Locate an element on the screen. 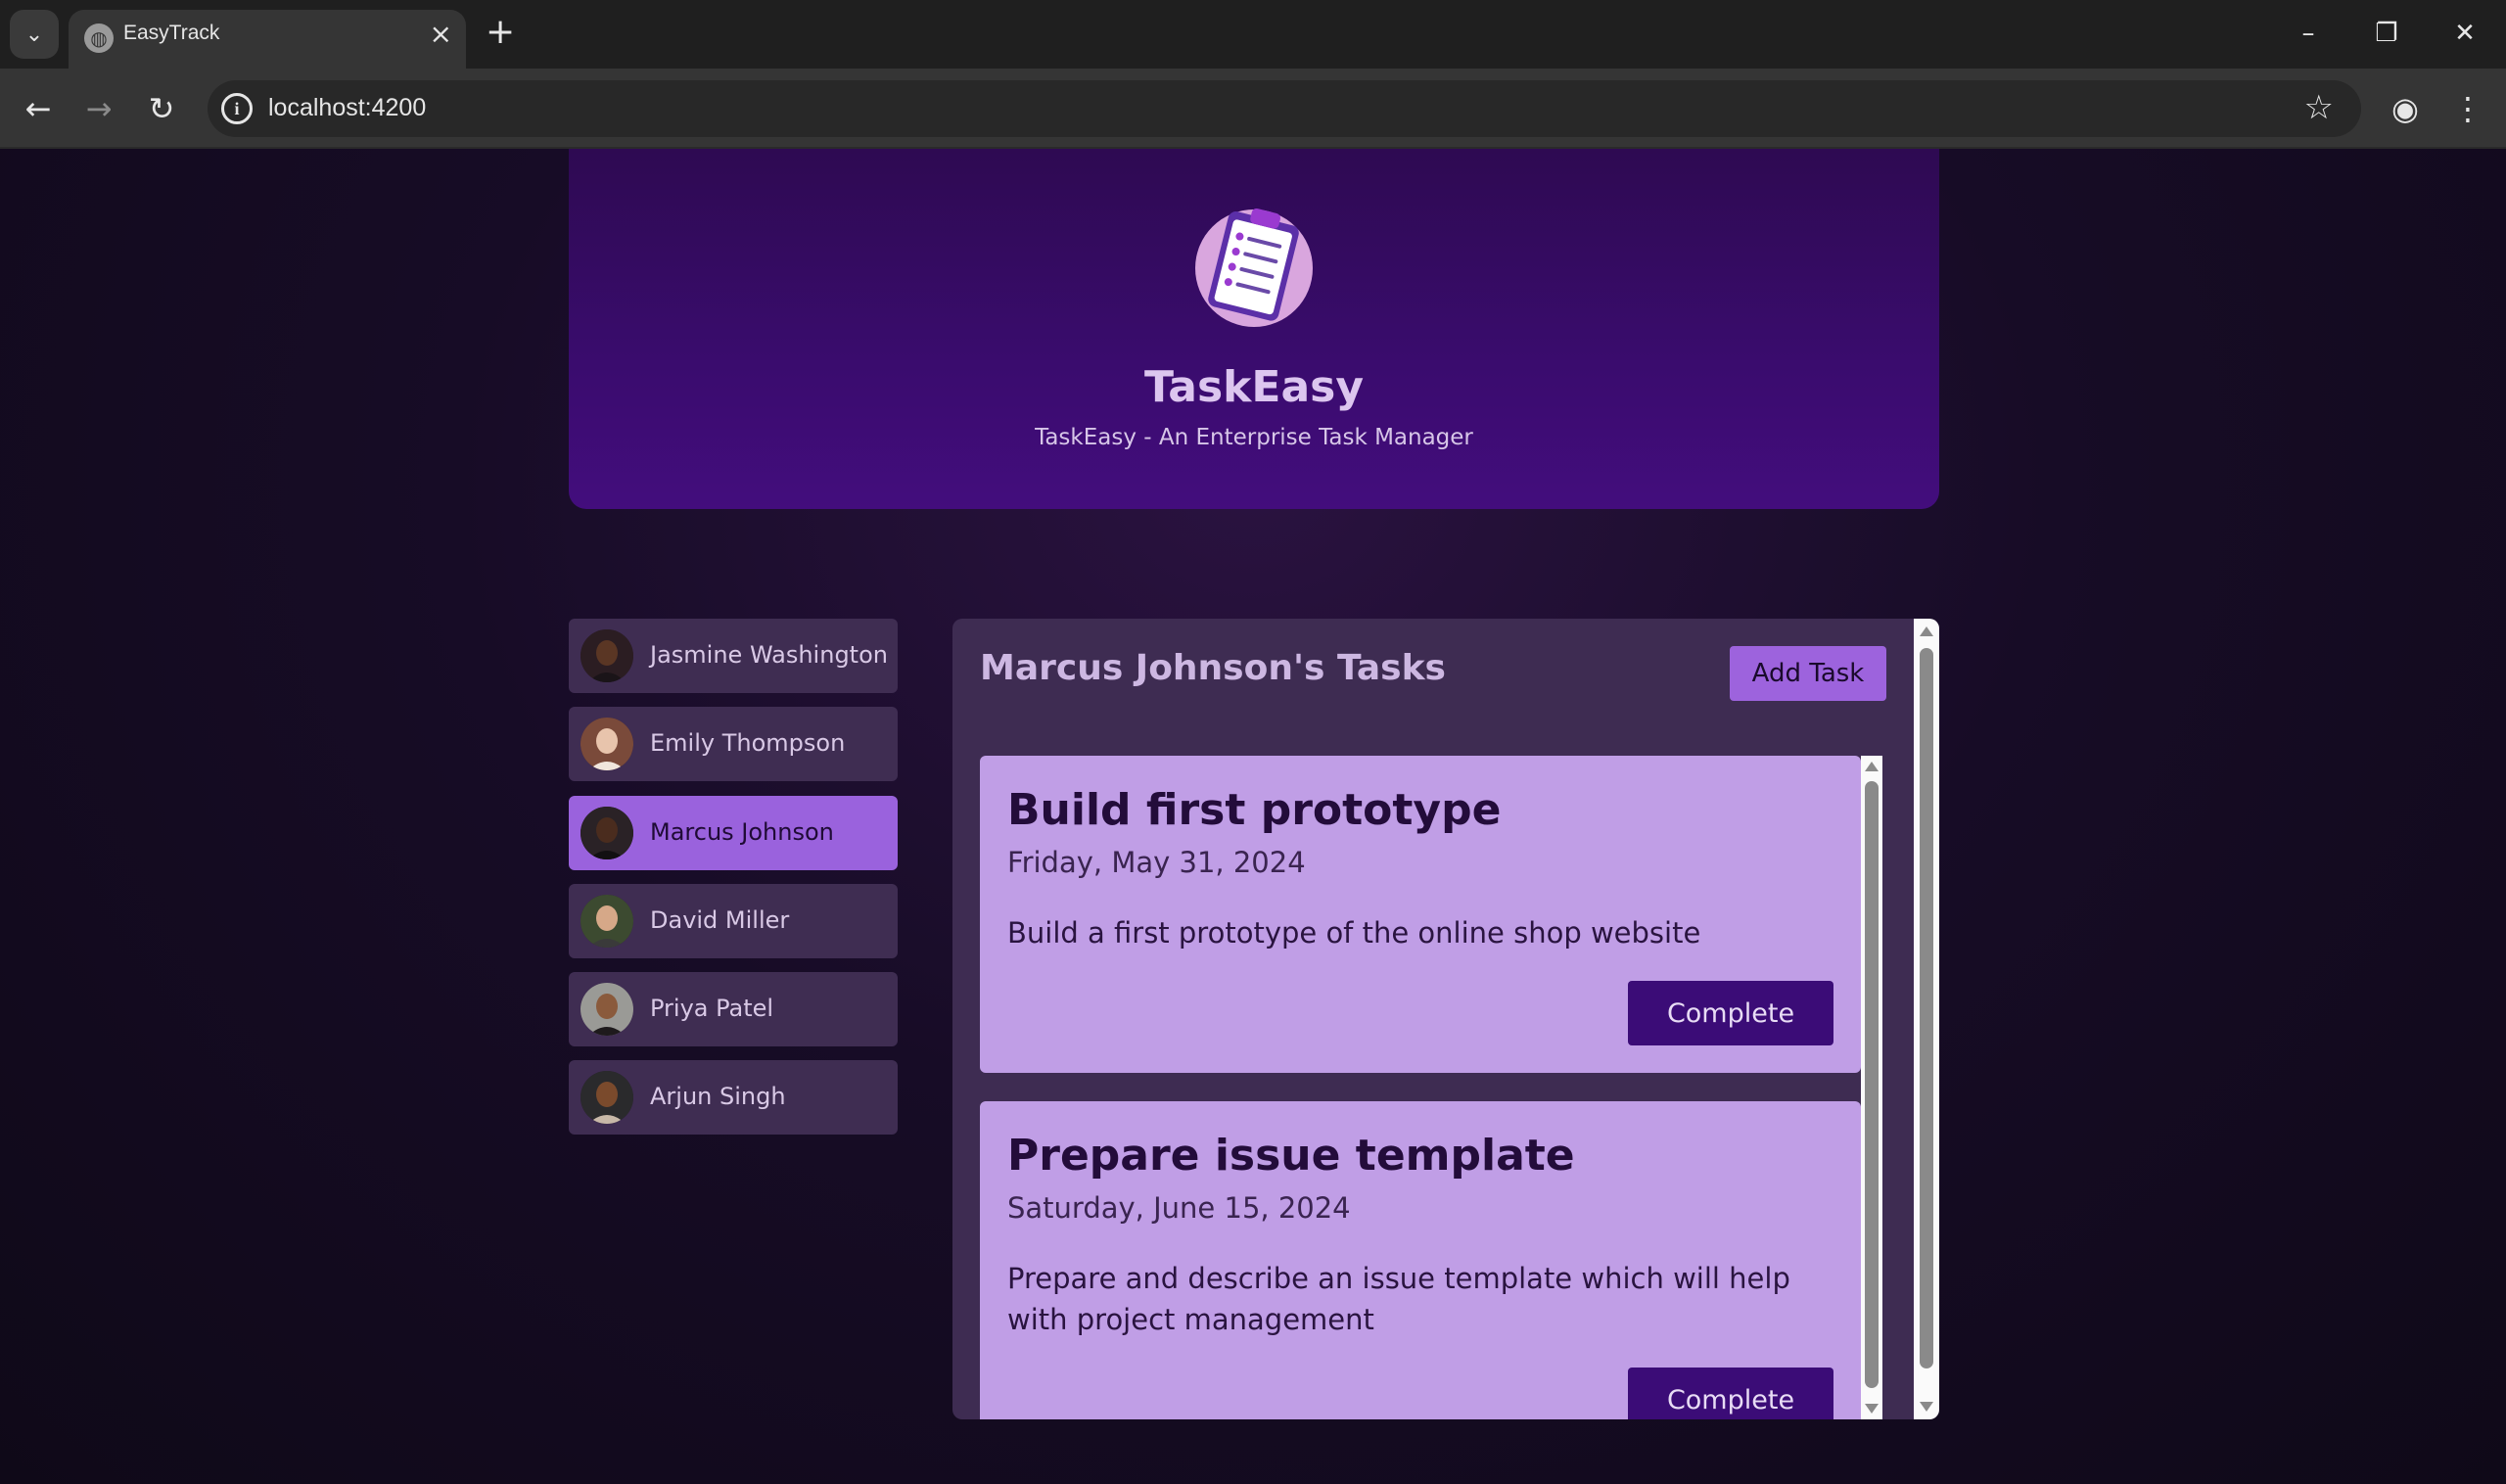 The width and height of the screenshot is (2506, 1484). plus-icon: + is located at coordinates (500, 32).